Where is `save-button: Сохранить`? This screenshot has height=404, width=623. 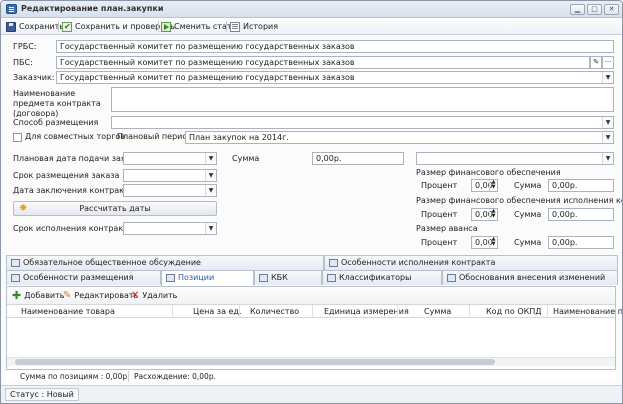 save-button: Сохранить is located at coordinates (35, 26).